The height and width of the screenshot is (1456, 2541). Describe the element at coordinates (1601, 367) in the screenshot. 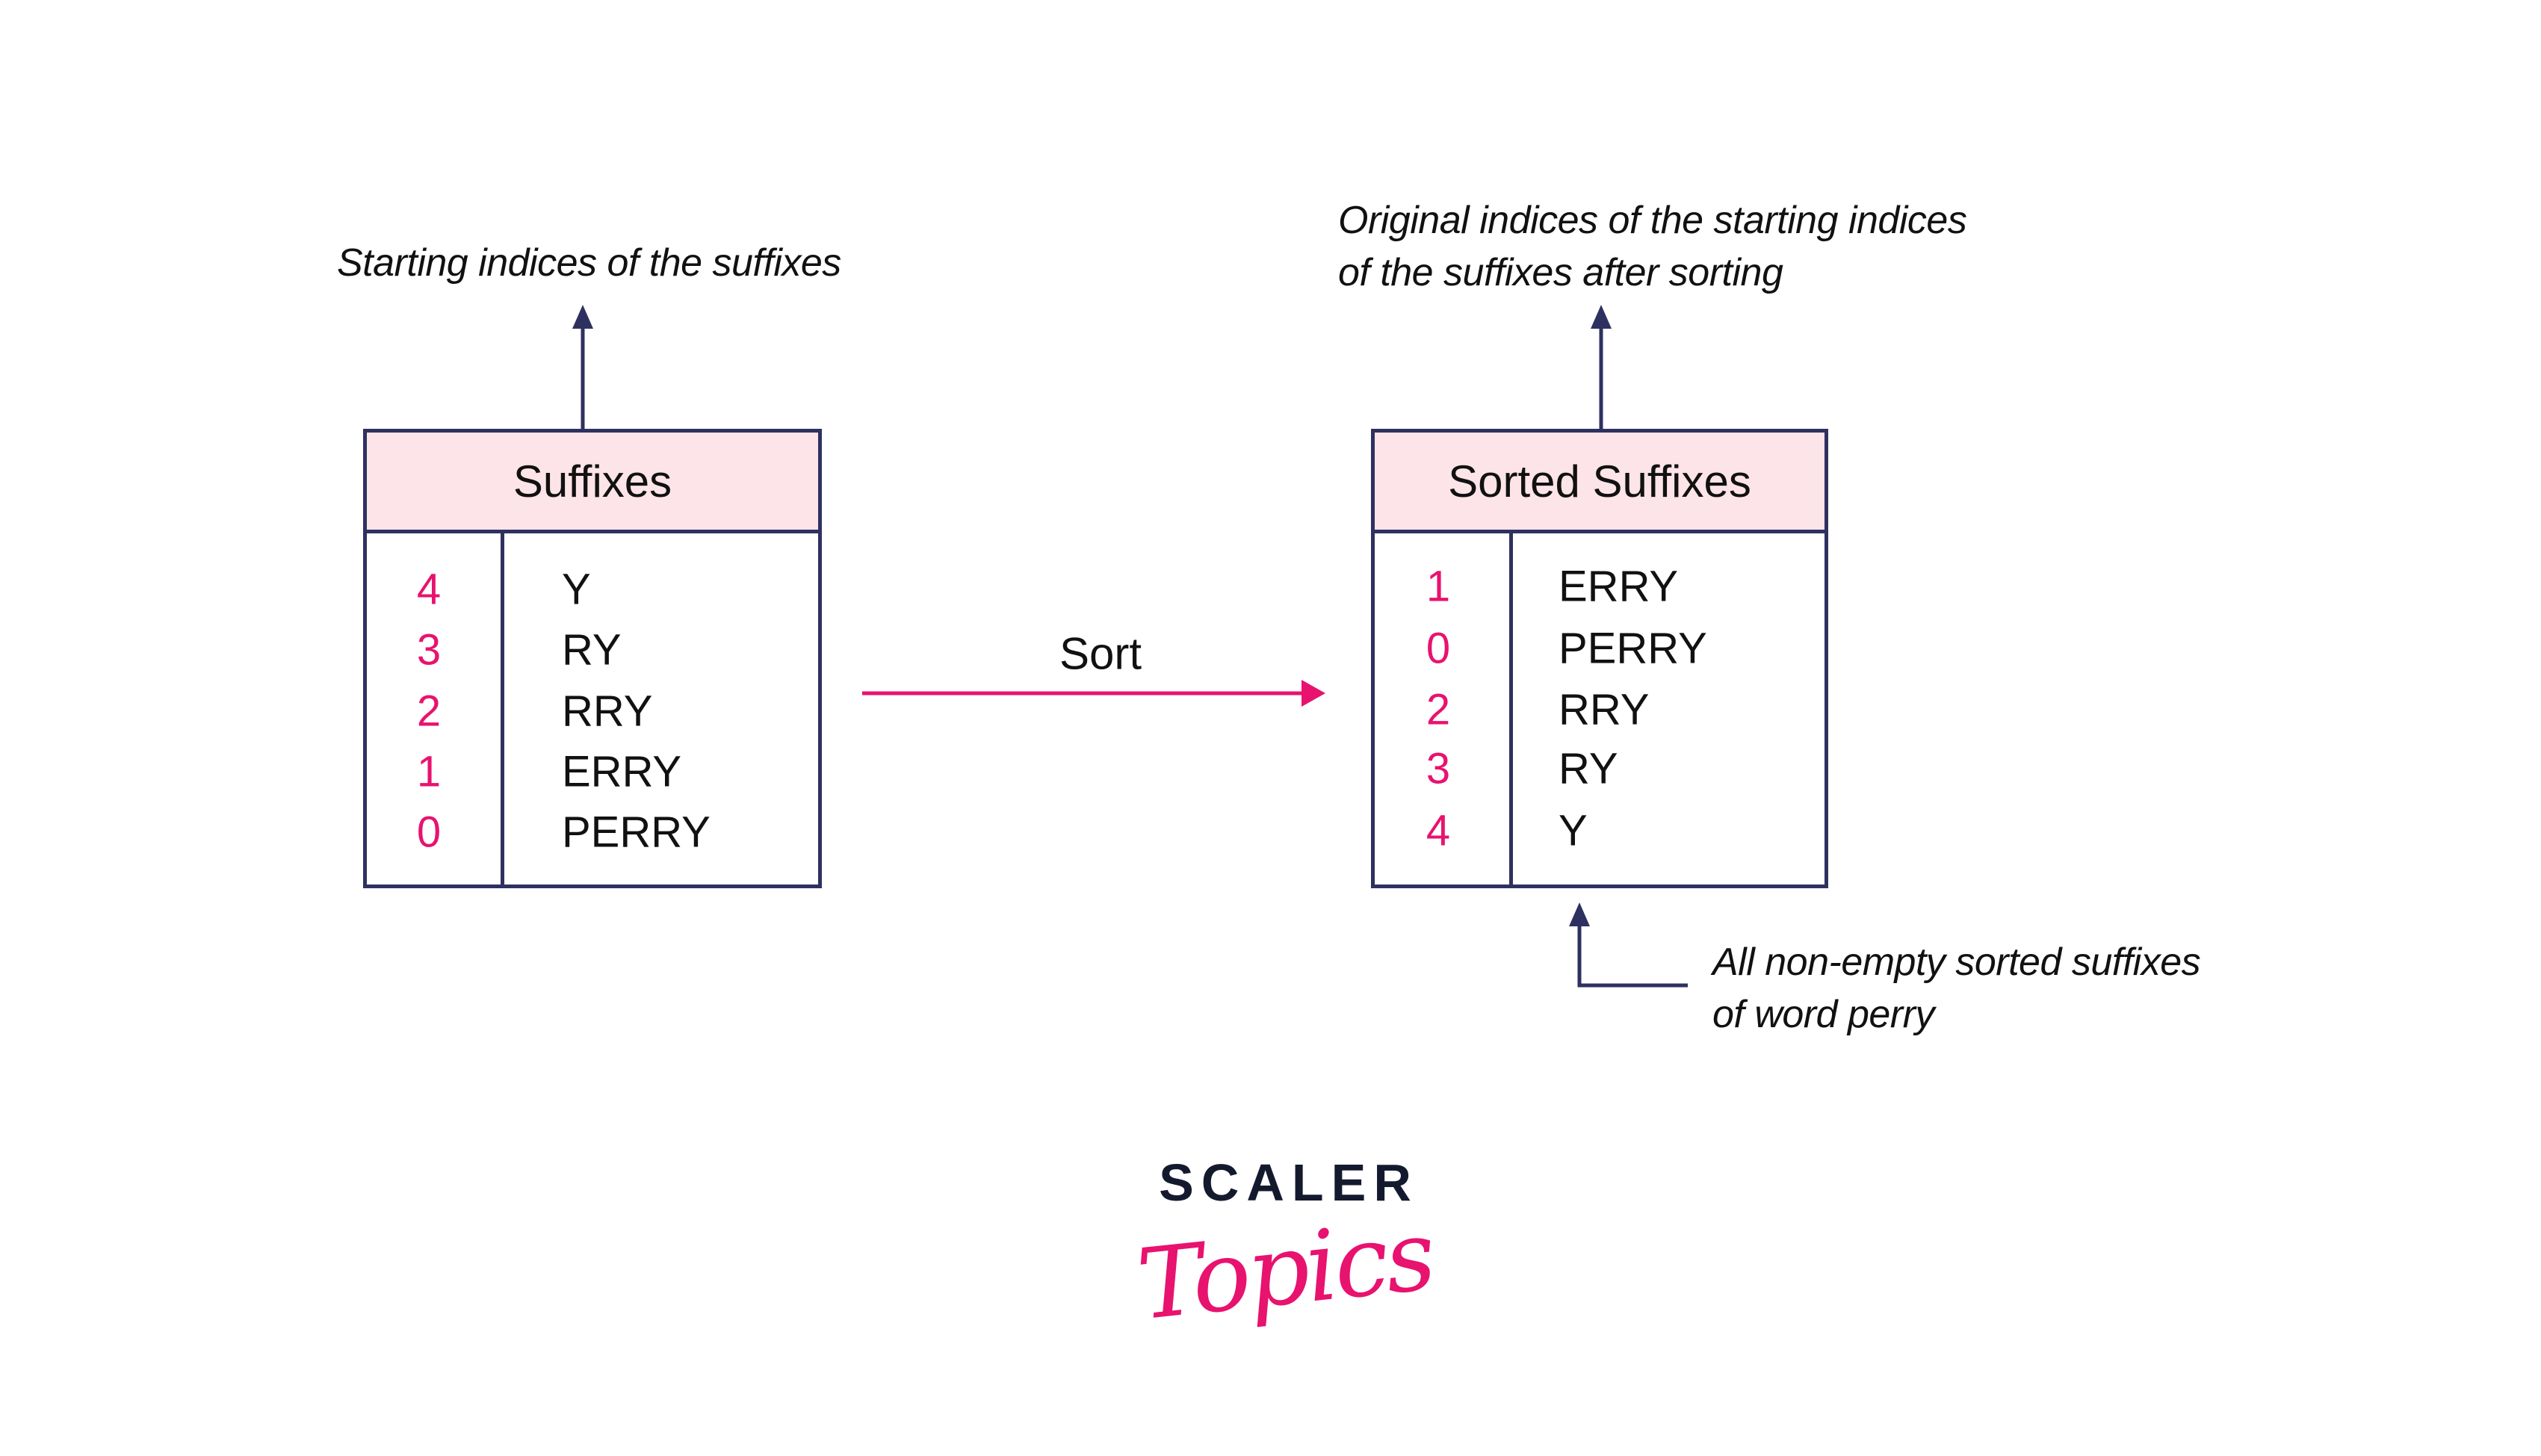

I see `right-caption-arrow` at that location.